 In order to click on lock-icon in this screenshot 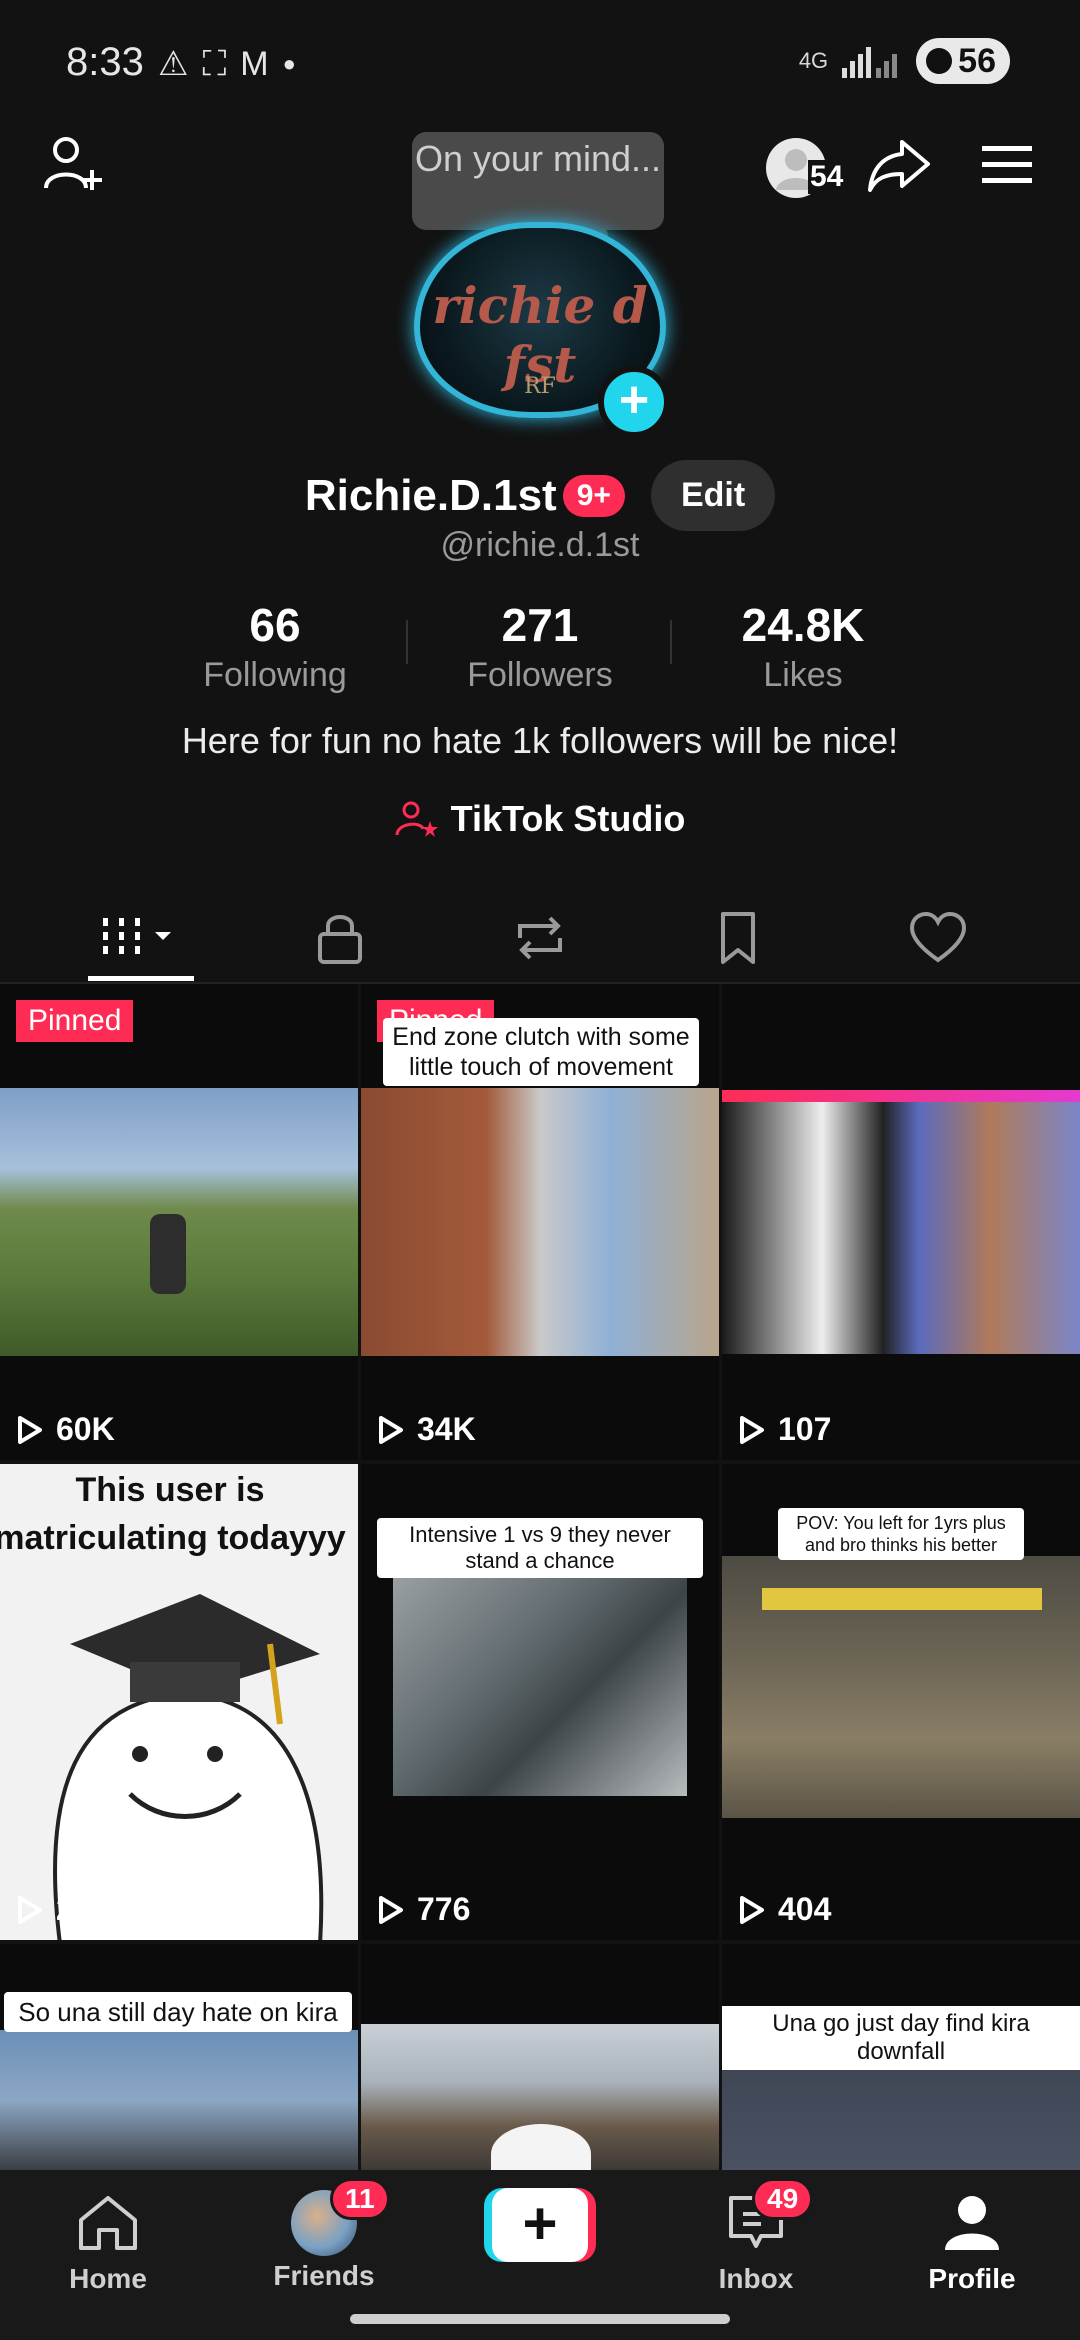, I will do `click(340, 939)`.